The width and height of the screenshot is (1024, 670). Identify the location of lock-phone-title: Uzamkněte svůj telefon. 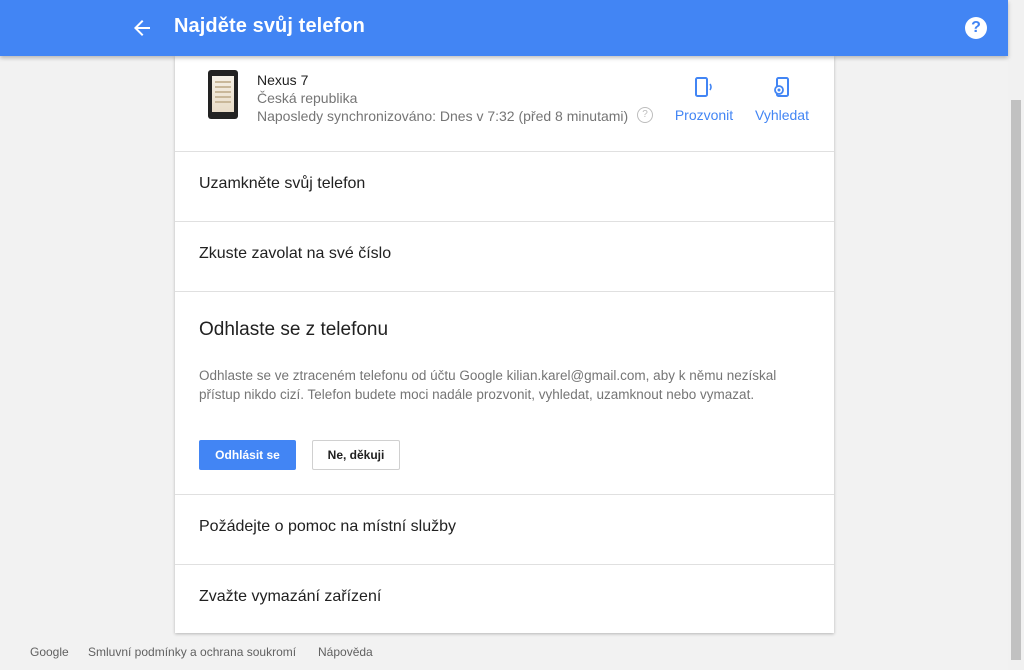
(282, 183).